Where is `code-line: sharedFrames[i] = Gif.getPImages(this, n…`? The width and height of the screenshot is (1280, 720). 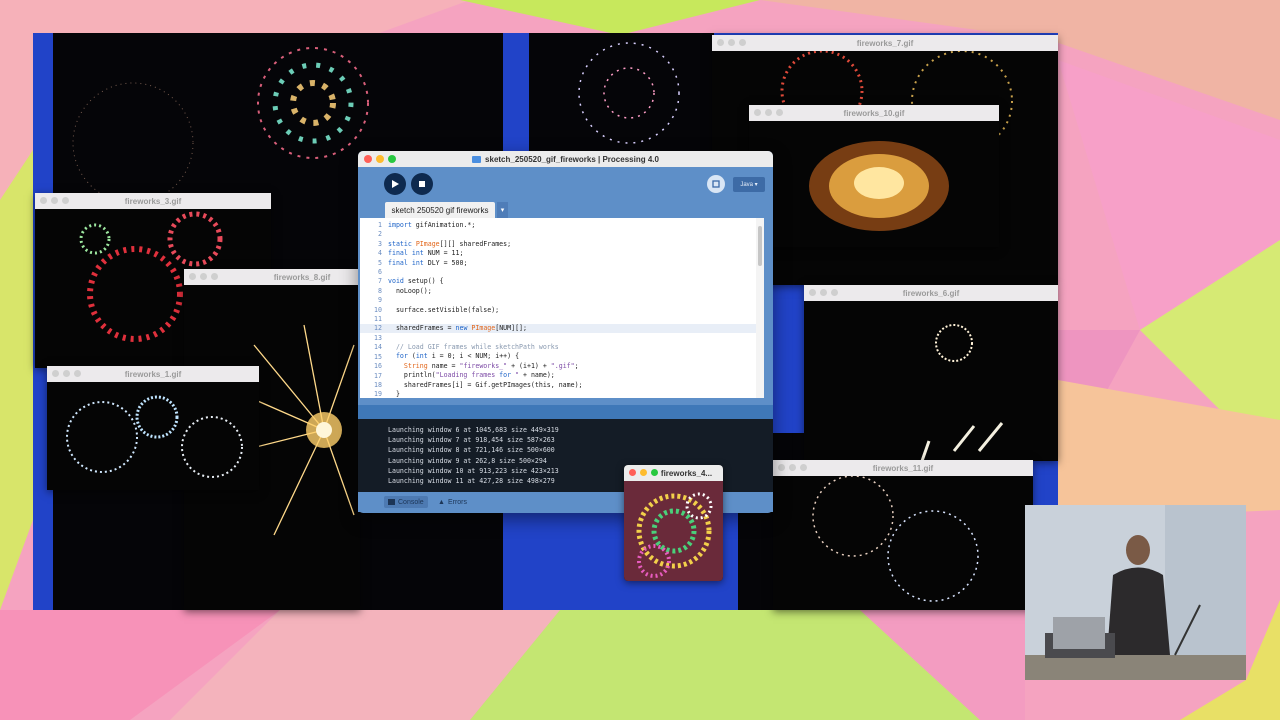 code-line: sharedFrames[i] = Gif.getPImages(this, n… is located at coordinates (485, 385).